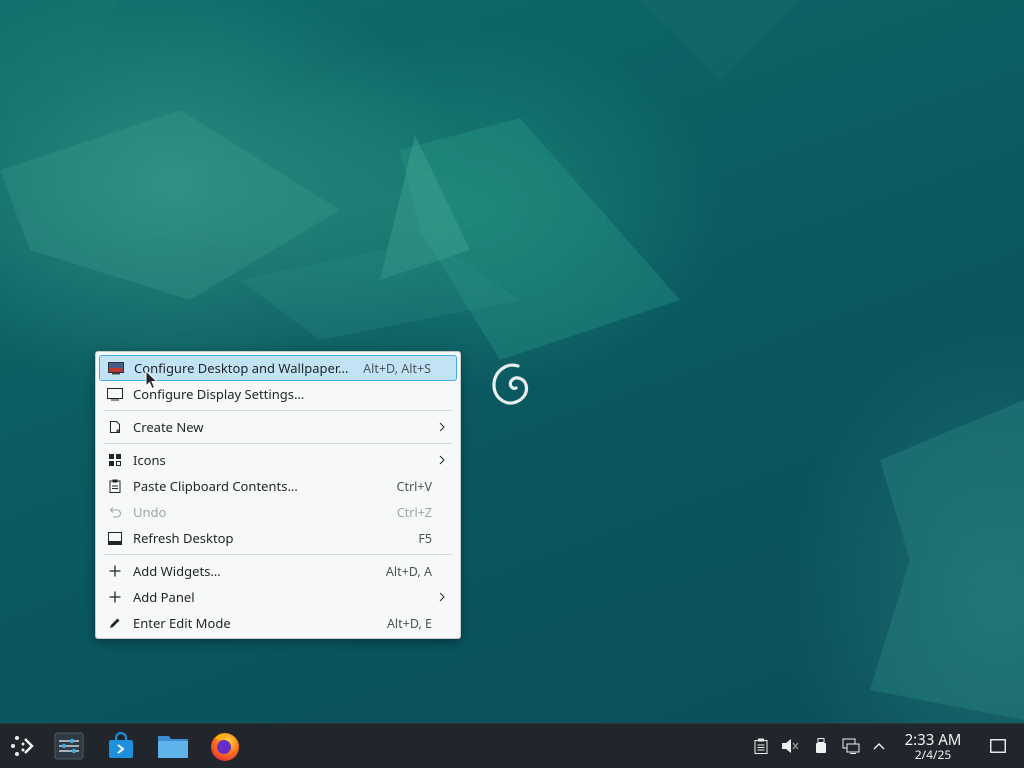 The image size is (1024, 768). I want to click on menu-item-undo: Undo Ctrl+Z, so click(278, 512).